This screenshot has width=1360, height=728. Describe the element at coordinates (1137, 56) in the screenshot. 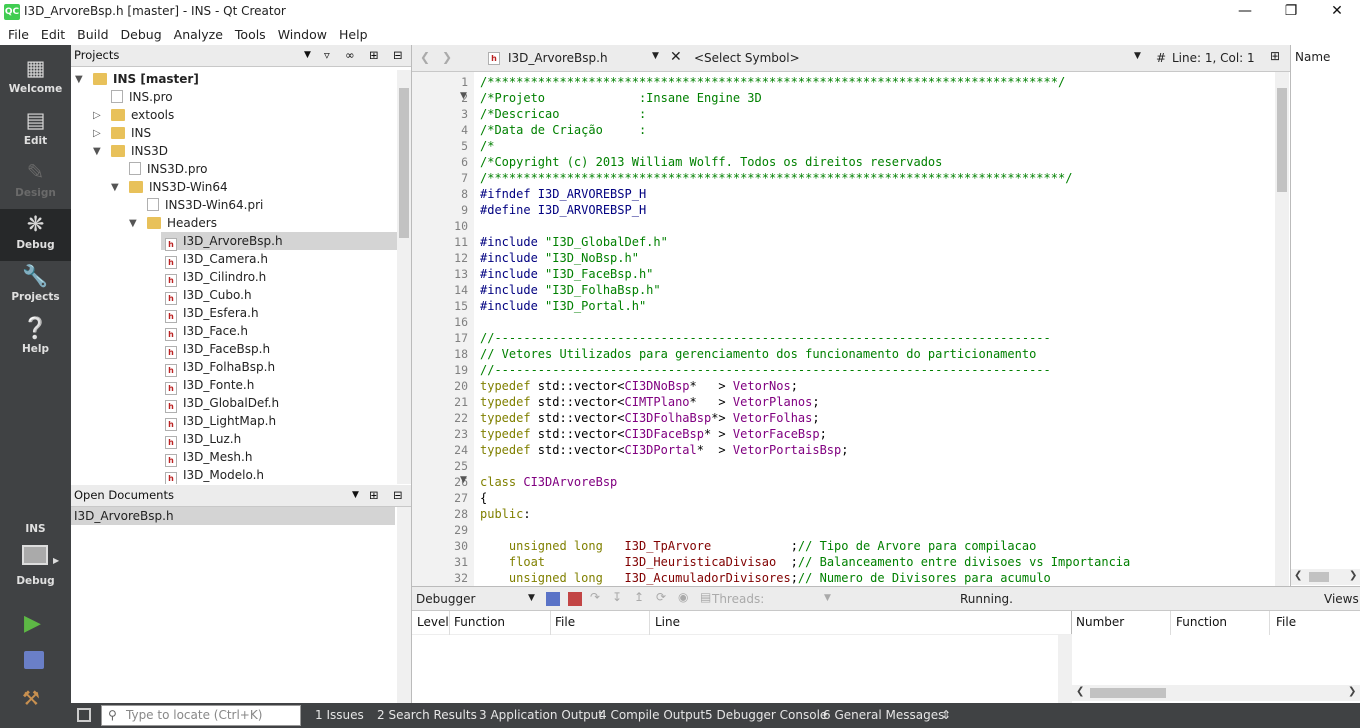

I see `symbol-dropdown-icon: ▼` at that location.